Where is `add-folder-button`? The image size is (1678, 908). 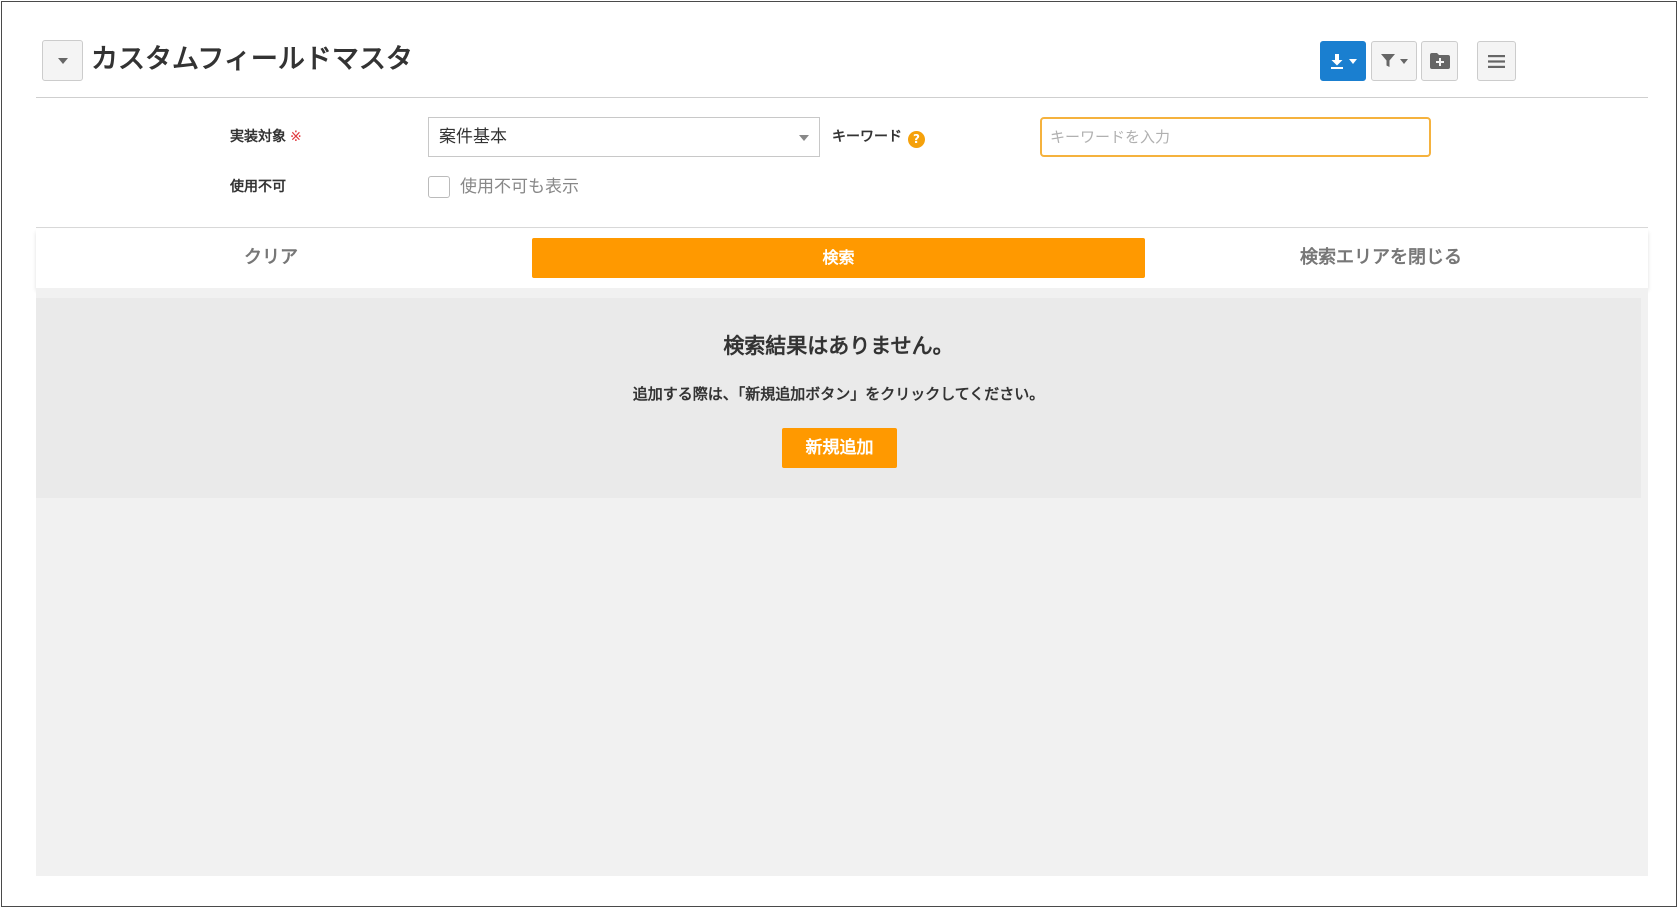
add-folder-button is located at coordinates (1439, 61).